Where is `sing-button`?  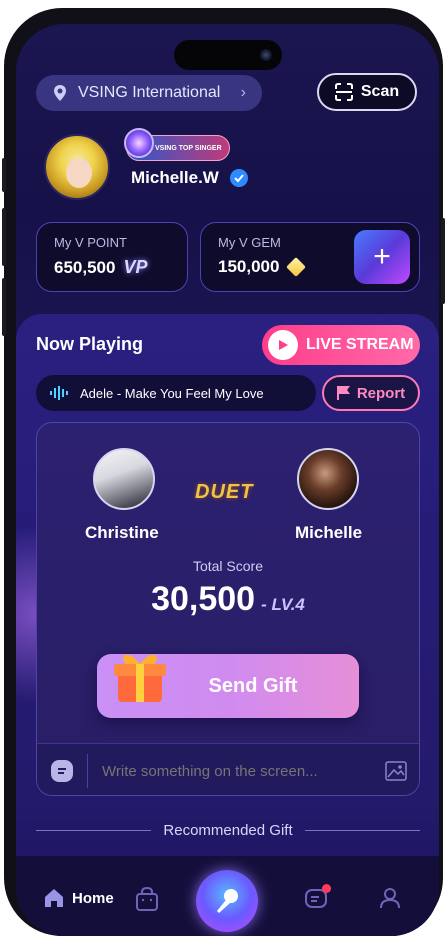 sing-button is located at coordinates (227, 901).